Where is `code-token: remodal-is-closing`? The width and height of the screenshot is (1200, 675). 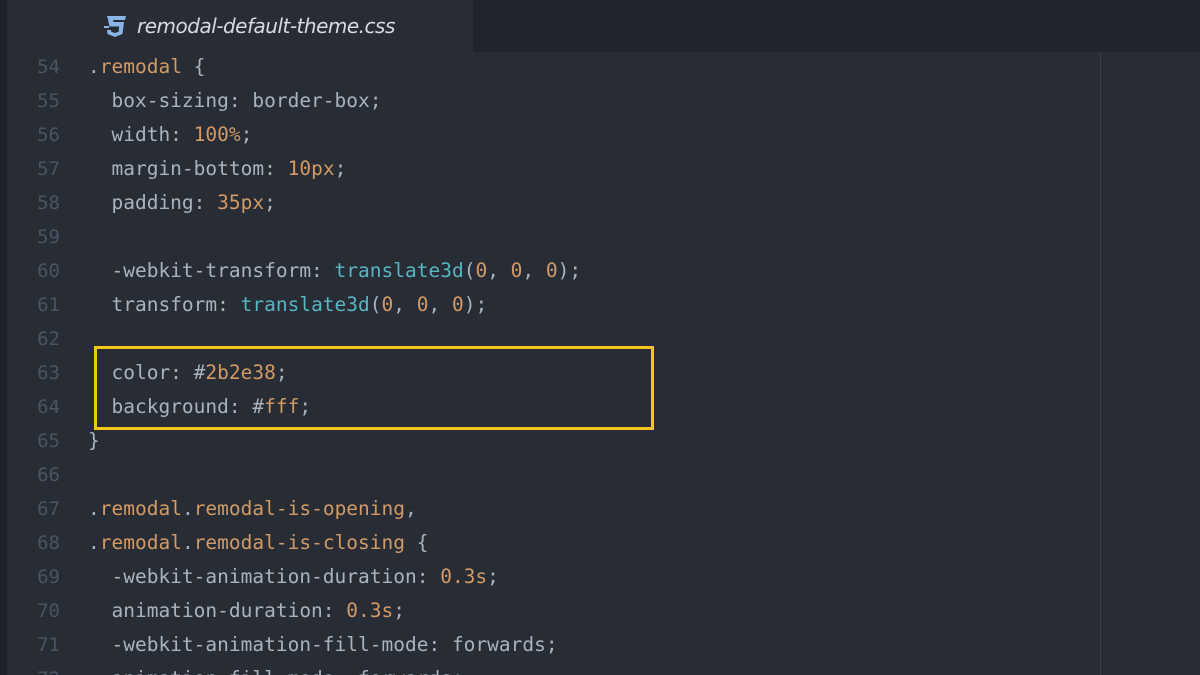 code-token: remodal-is-closing is located at coordinates (299, 542).